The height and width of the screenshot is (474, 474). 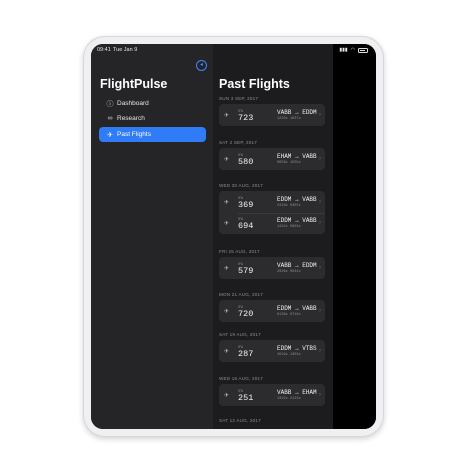 What do you see at coordinates (289, 227) in the screenshot?
I see `flight-times: 1432z 0803z` at bounding box center [289, 227].